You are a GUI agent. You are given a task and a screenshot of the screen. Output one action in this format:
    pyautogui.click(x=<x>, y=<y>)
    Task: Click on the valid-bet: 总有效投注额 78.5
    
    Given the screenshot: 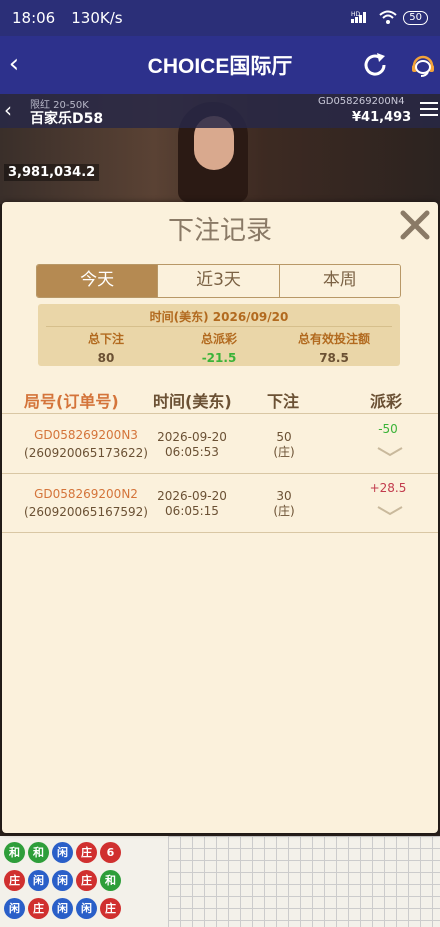 What is the action you would take?
    pyautogui.click(x=334, y=347)
    